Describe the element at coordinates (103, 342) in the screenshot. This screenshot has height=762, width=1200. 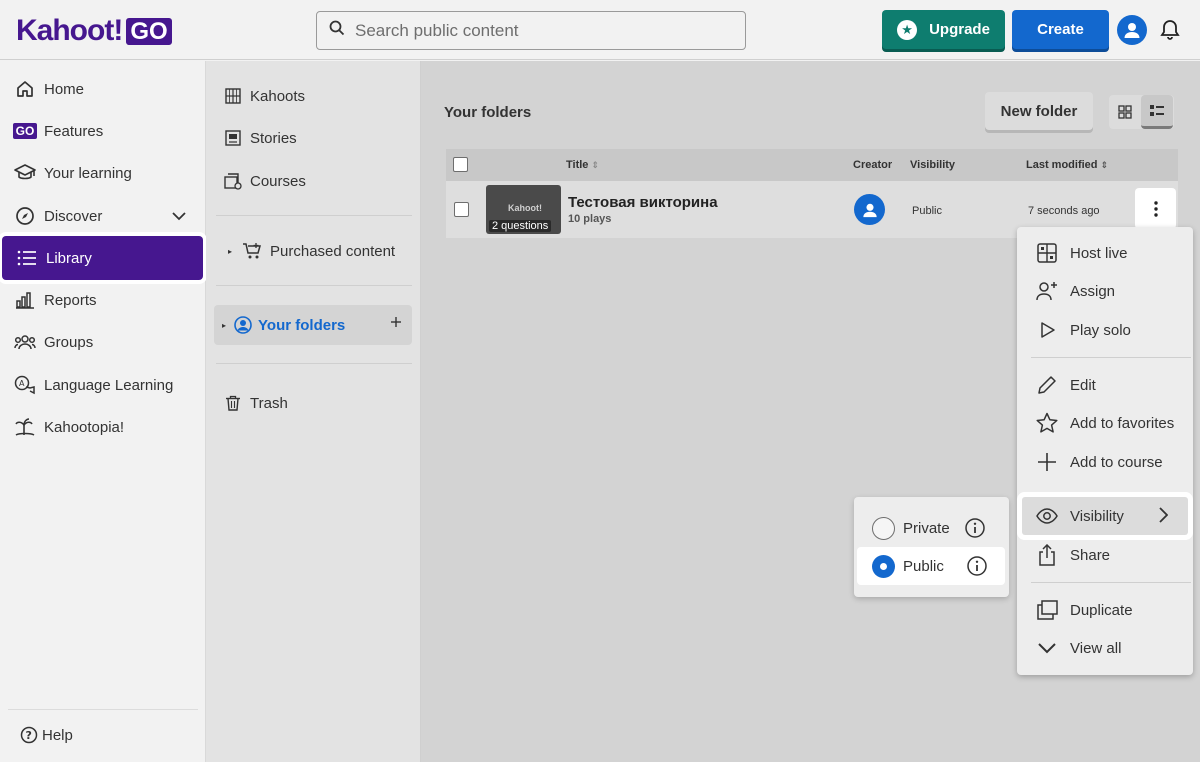
I see `nav-item-groups: Groups` at that location.